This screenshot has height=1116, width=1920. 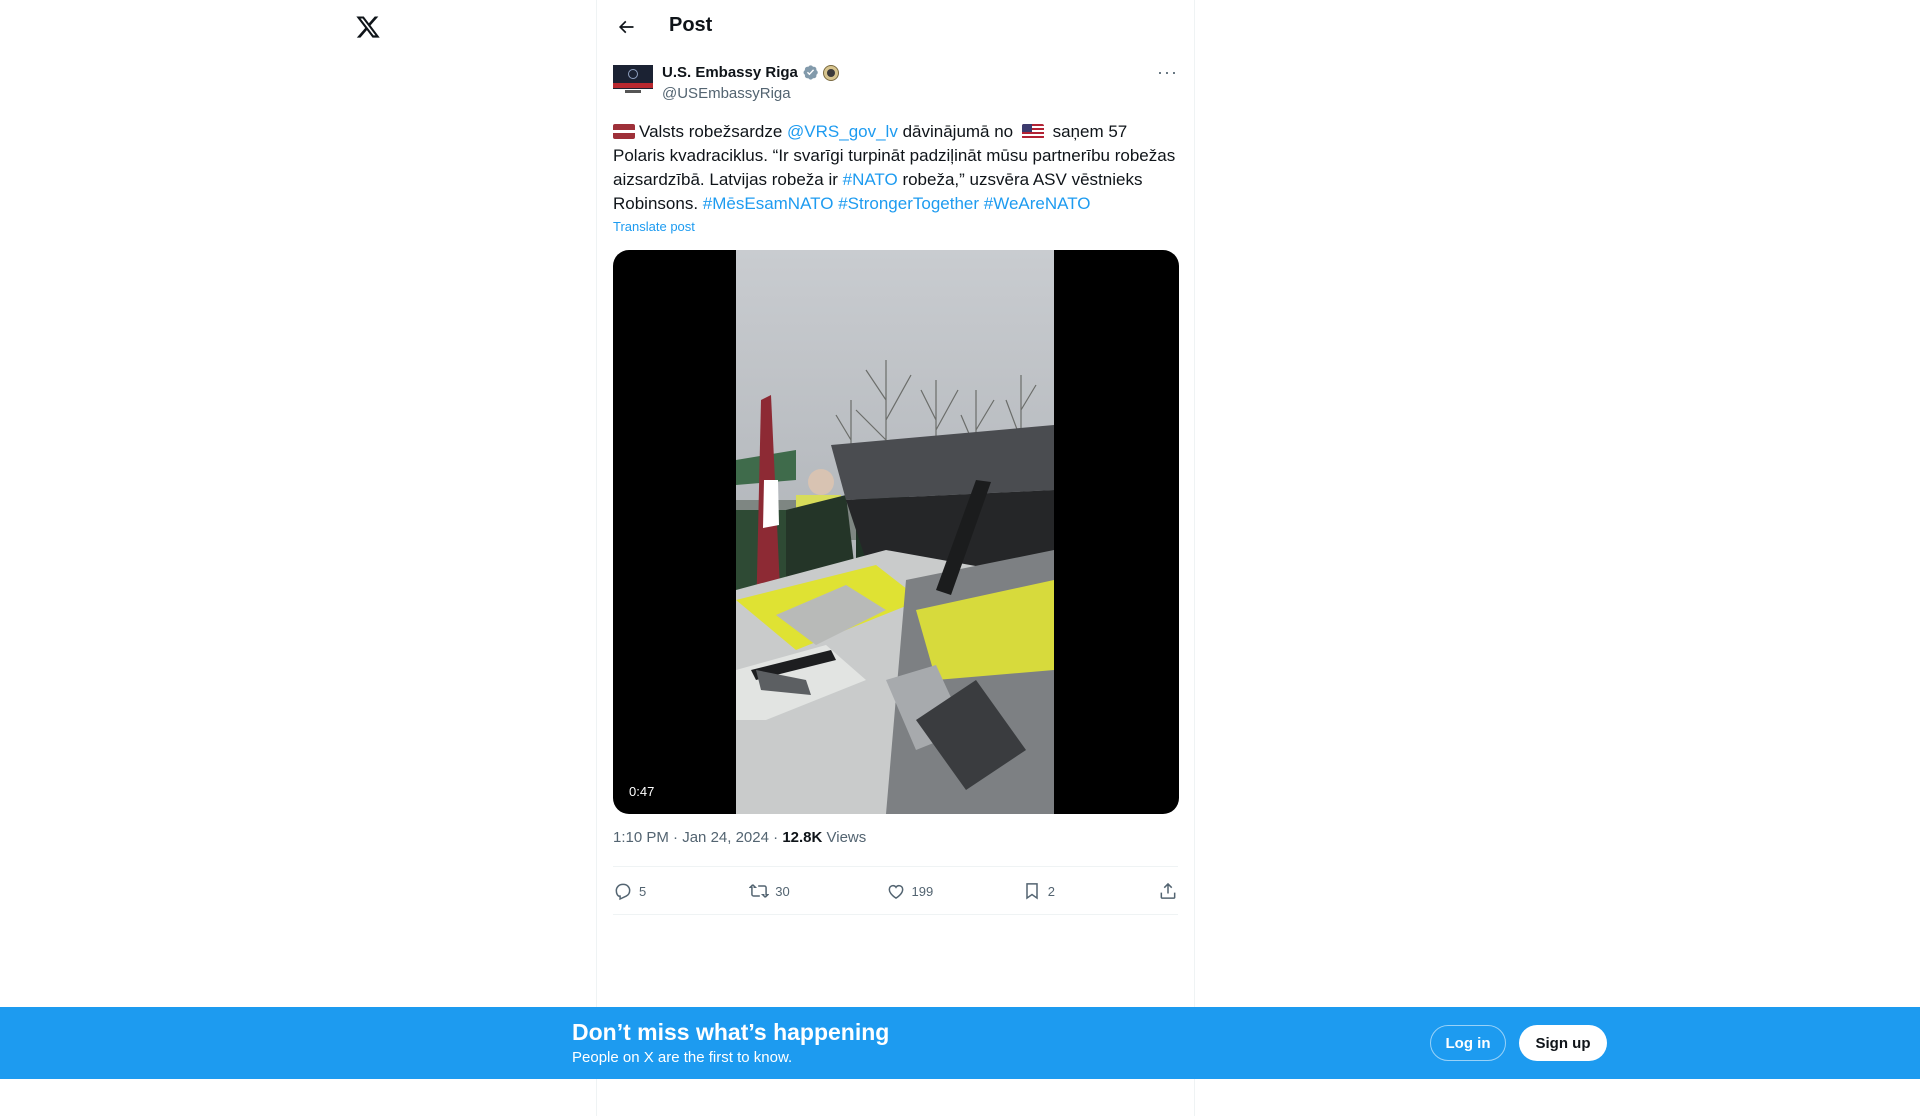 I want to click on signup-button: Sign up, so click(x=1563, y=1043).